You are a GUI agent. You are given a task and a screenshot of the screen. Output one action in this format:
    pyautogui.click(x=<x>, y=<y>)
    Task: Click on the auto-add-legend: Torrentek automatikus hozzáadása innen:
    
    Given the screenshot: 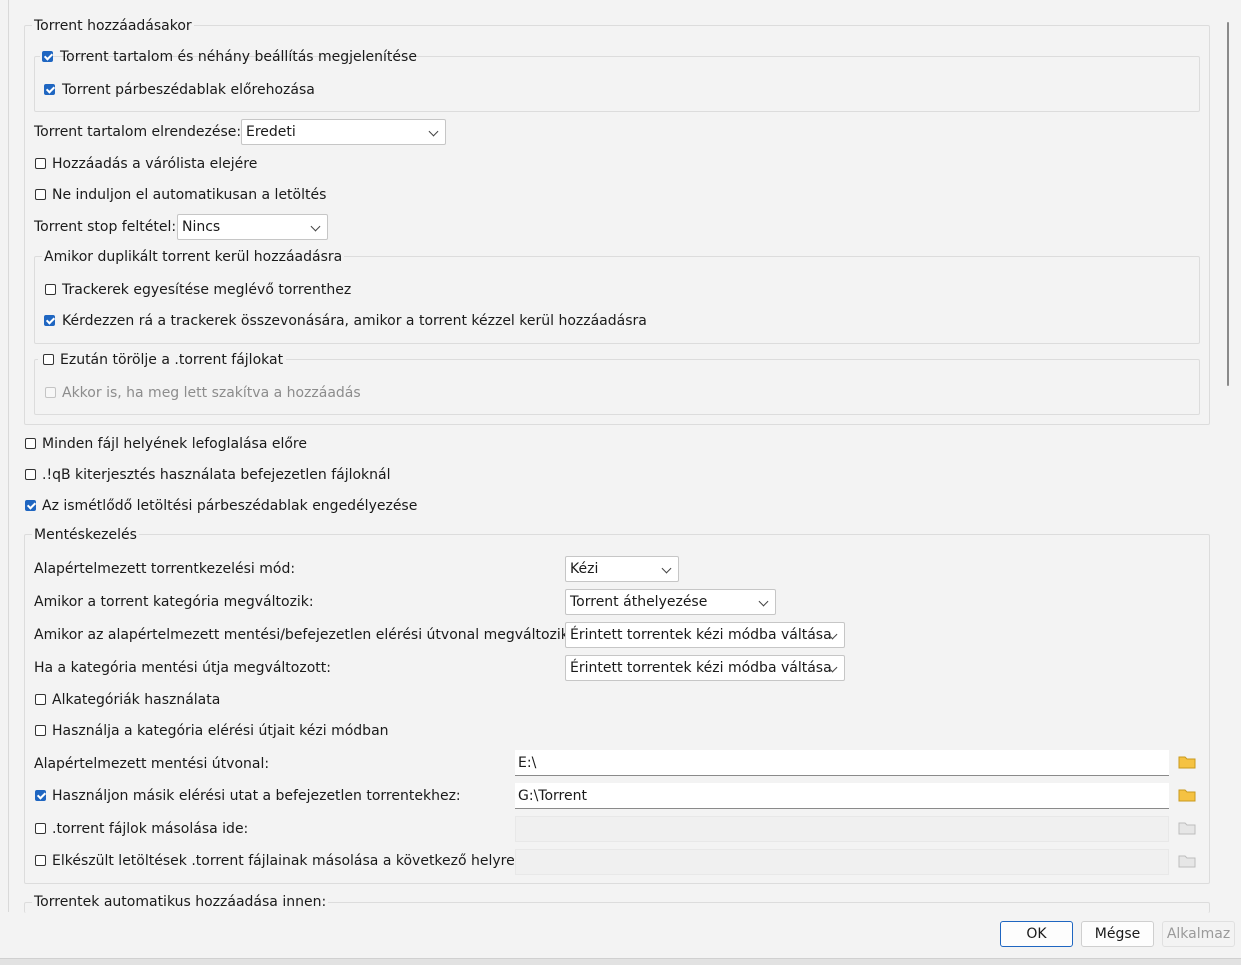 What is the action you would take?
    pyautogui.click(x=180, y=902)
    